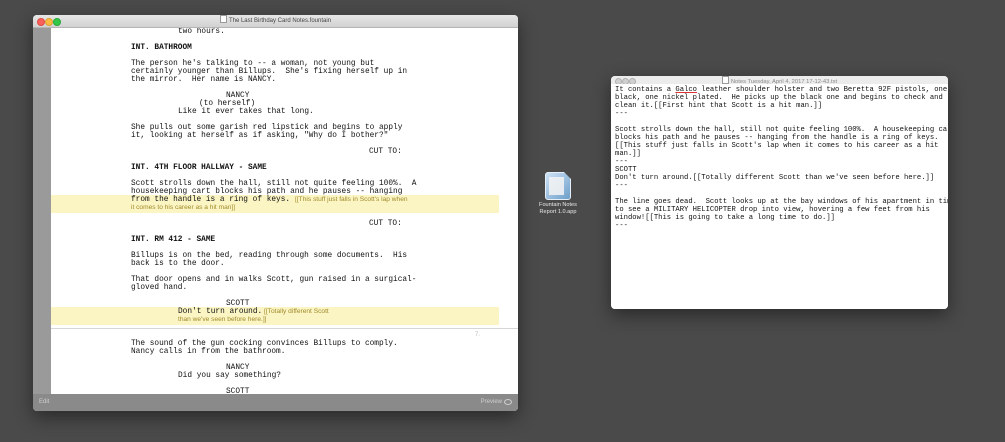  What do you see at coordinates (42, 219) in the screenshot?
I see `left-margin` at bounding box center [42, 219].